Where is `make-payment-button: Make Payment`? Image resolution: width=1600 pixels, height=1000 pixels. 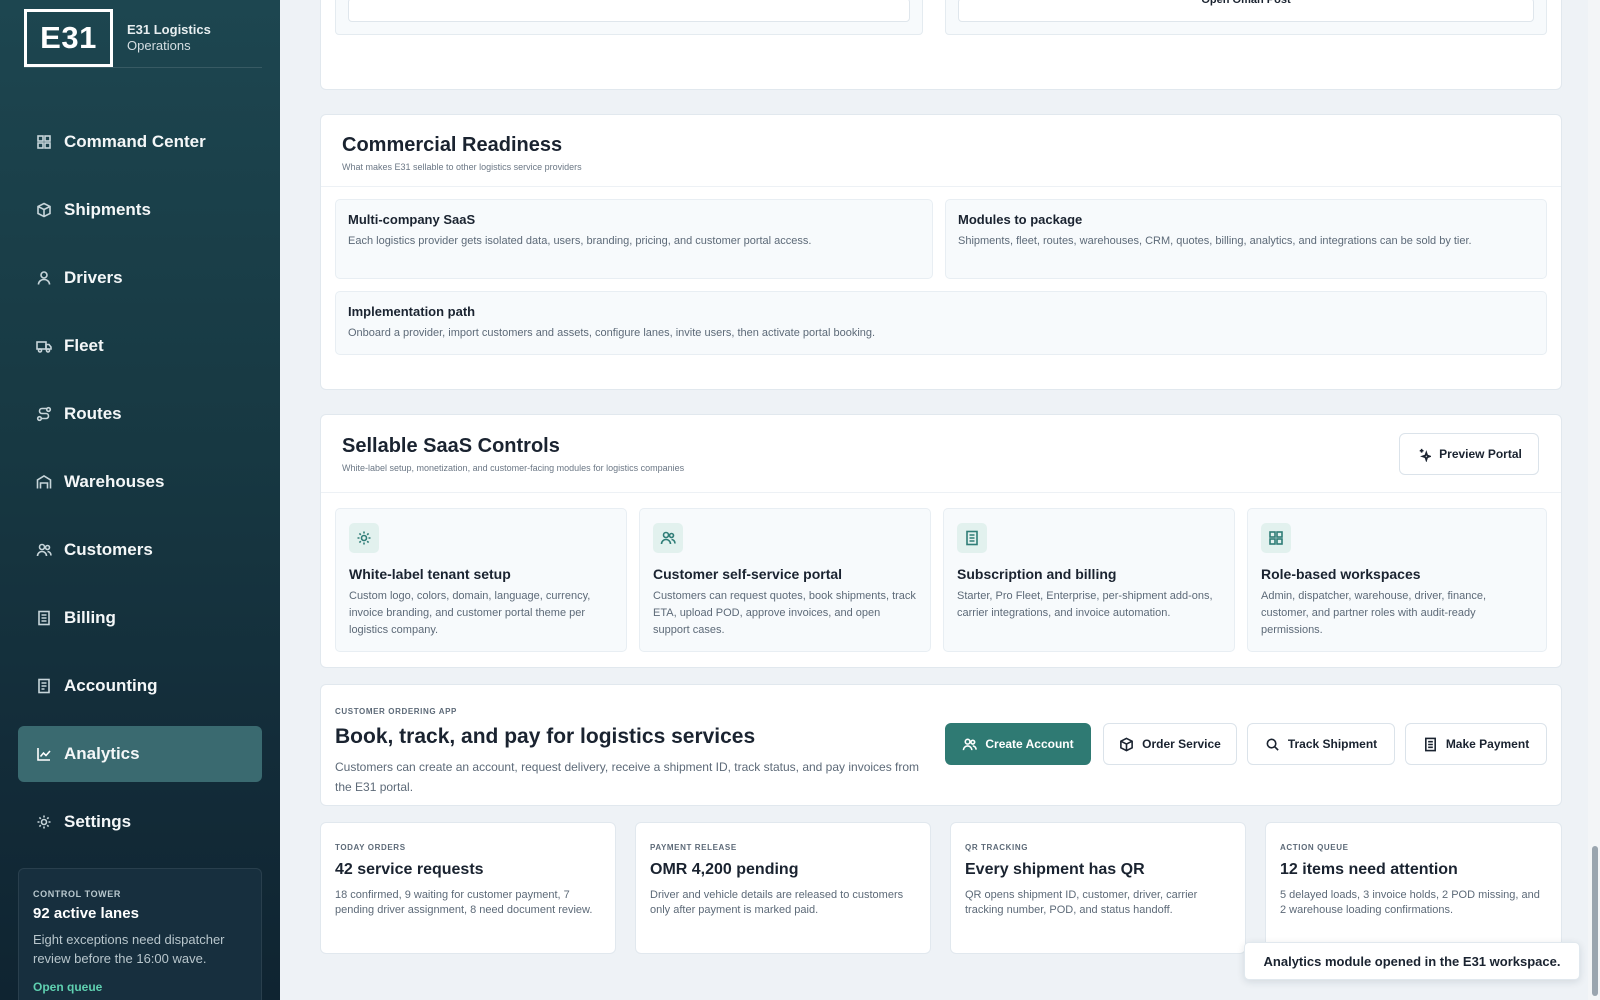 make-payment-button: Make Payment is located at coordinates (1476, 744).